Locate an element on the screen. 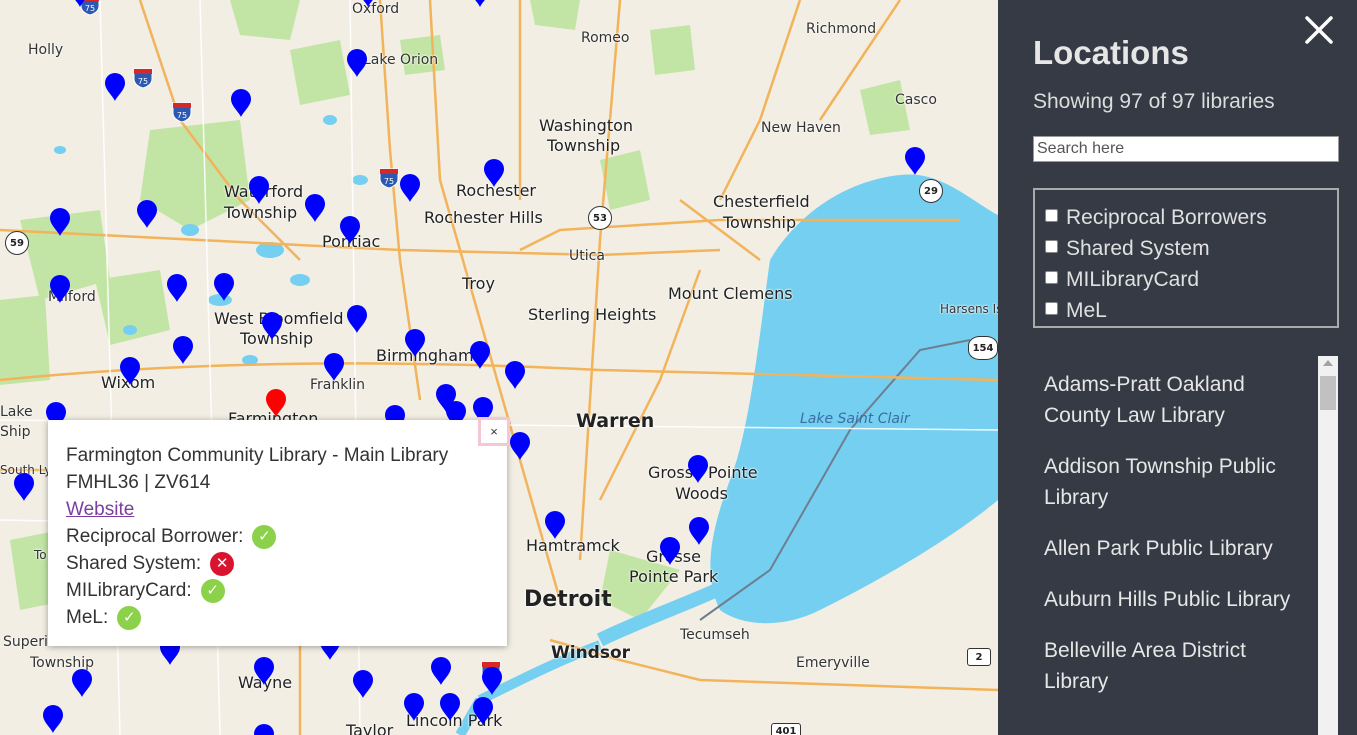  filter-mel: MeL is located at coordinates (1191, 310).